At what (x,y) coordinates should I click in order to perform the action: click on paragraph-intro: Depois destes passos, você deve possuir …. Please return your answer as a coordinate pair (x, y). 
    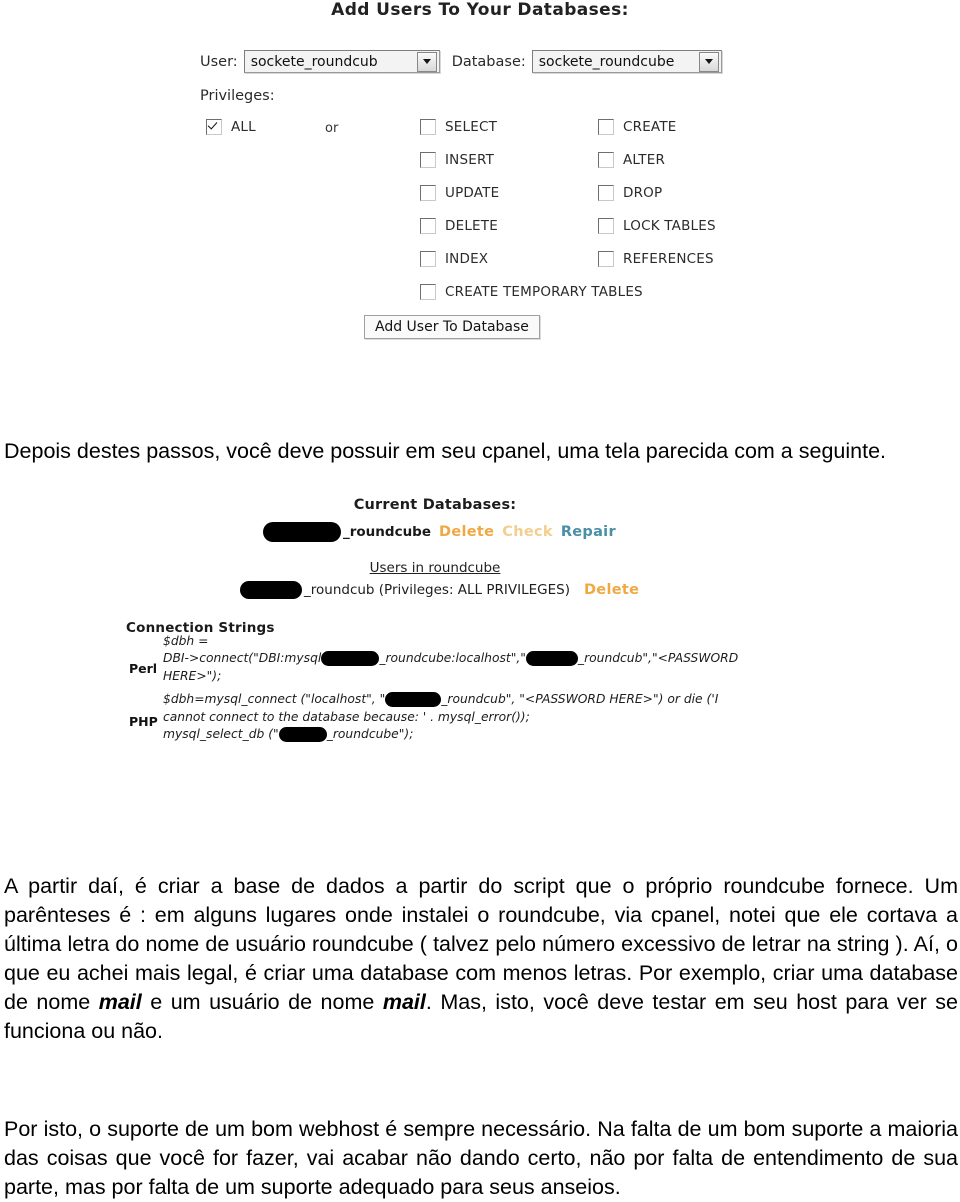
    Looking at the image, I should click on (445, 450).